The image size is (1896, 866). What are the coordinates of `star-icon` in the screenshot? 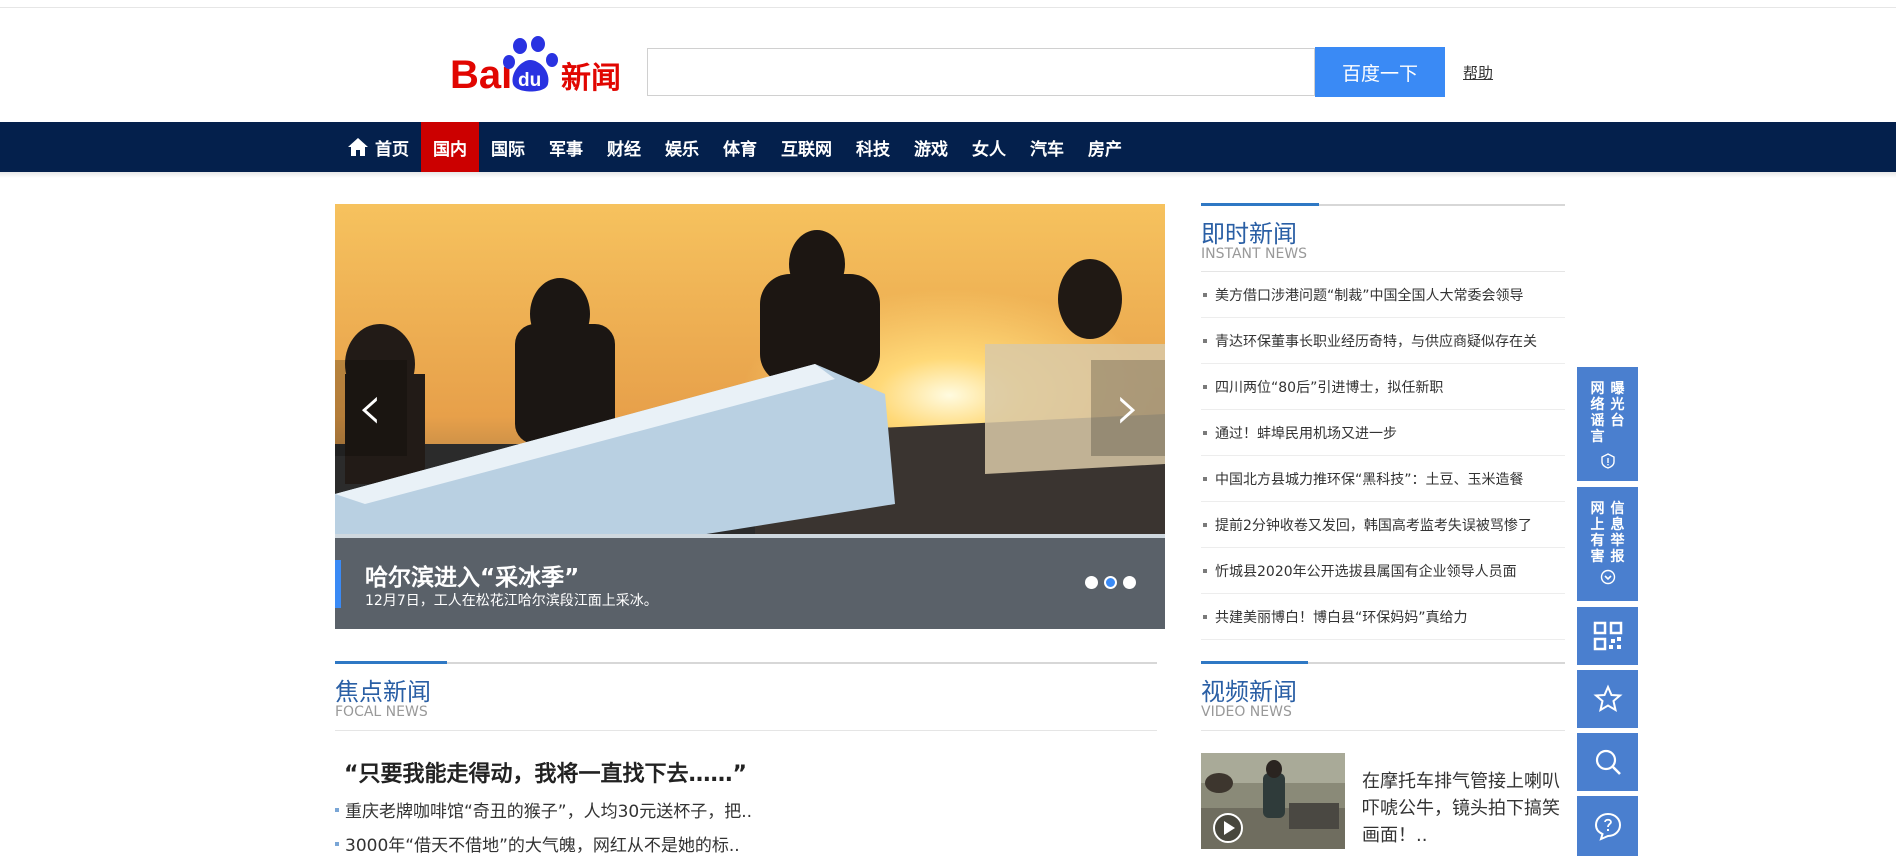 It's located at (1607, 698).